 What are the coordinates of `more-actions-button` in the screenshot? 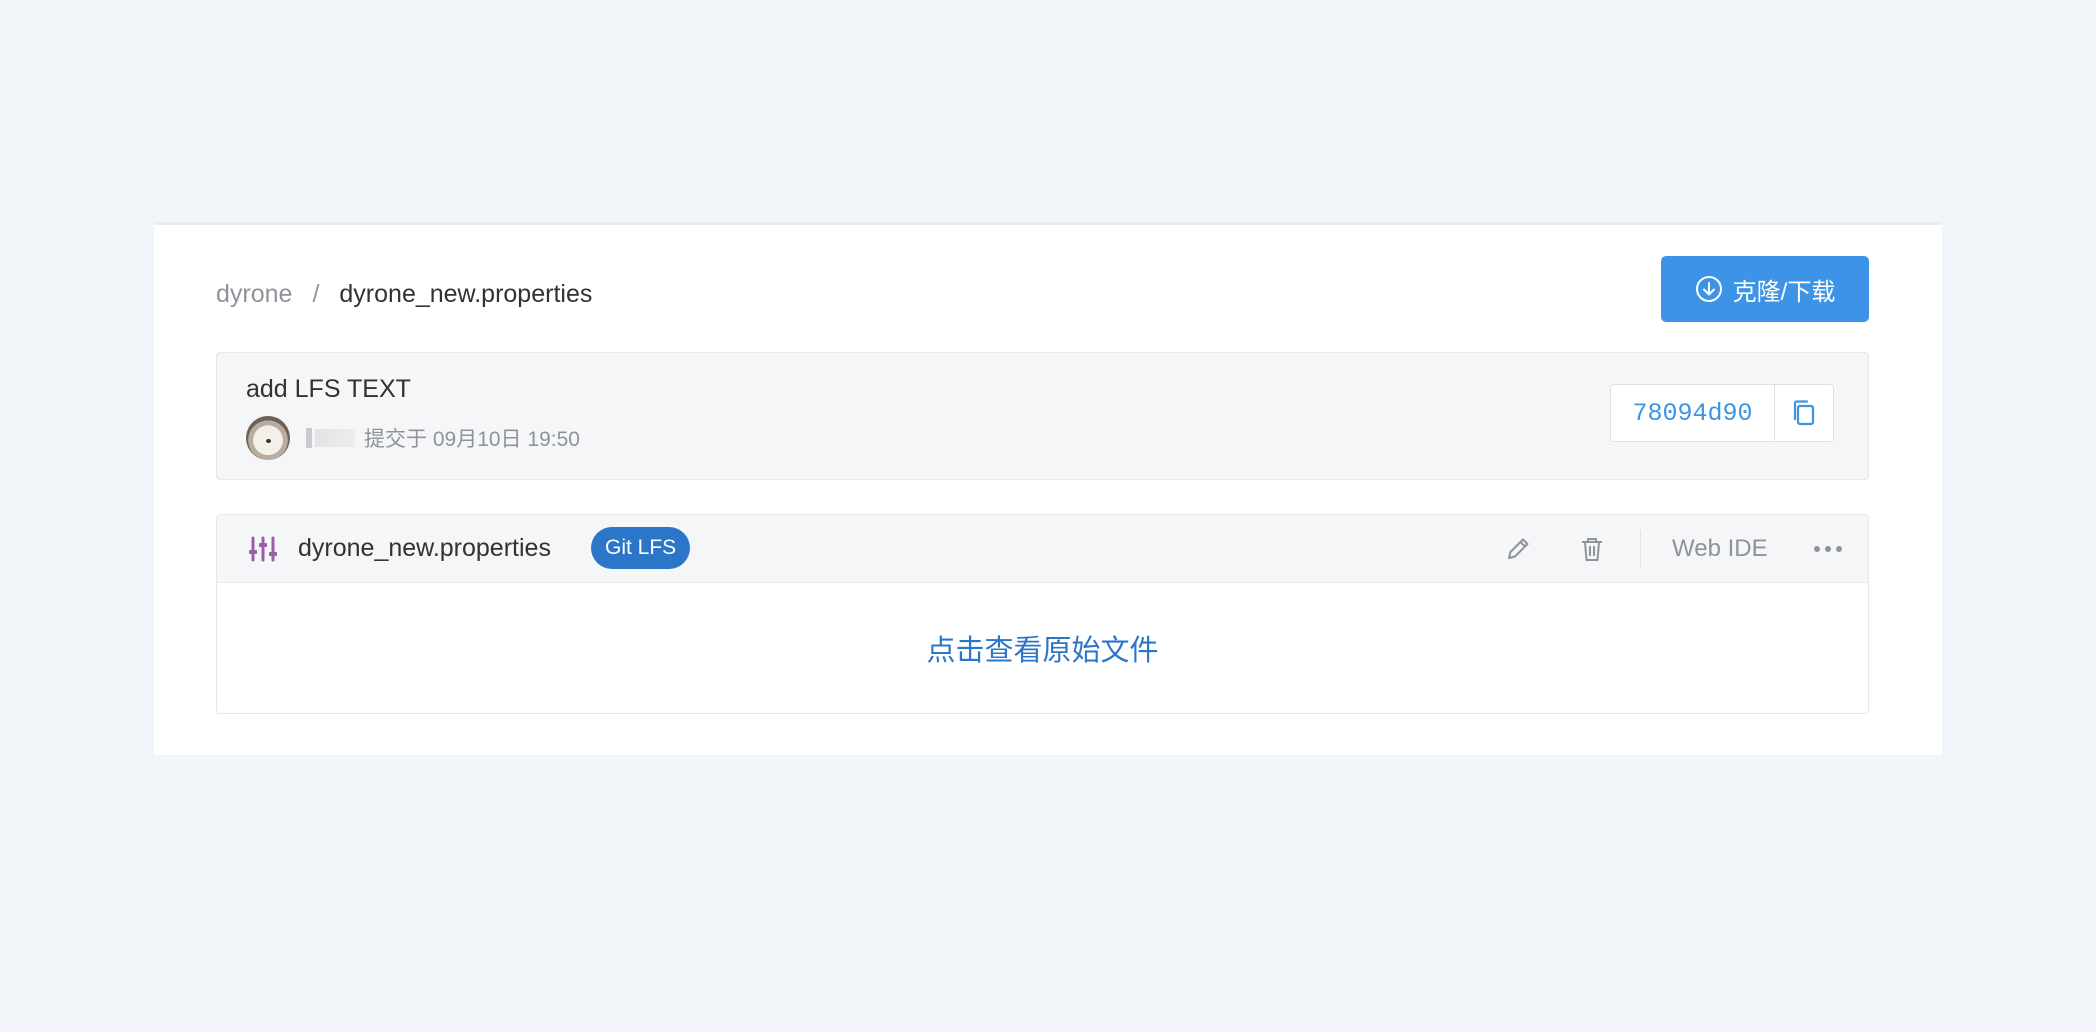 It's located at (1828, 549).